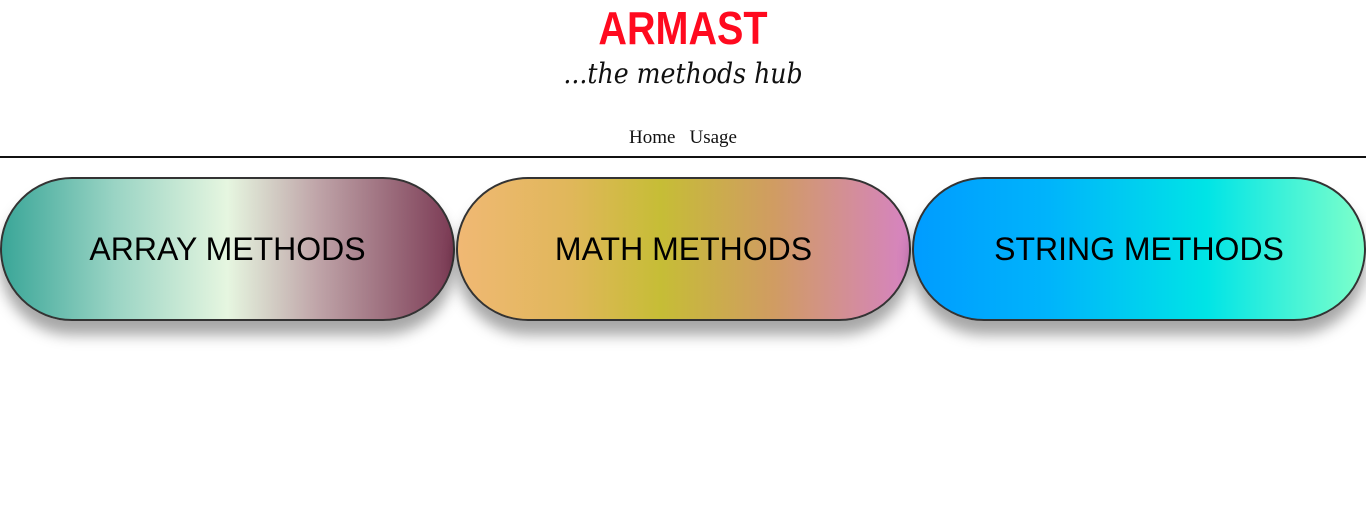 This screenshot has height=516, width=1366. What do you see at coordinates (683, 73) in the screenshot?
I see `brand-tagline: ...the methods hub` at bounding box center [683, 73].